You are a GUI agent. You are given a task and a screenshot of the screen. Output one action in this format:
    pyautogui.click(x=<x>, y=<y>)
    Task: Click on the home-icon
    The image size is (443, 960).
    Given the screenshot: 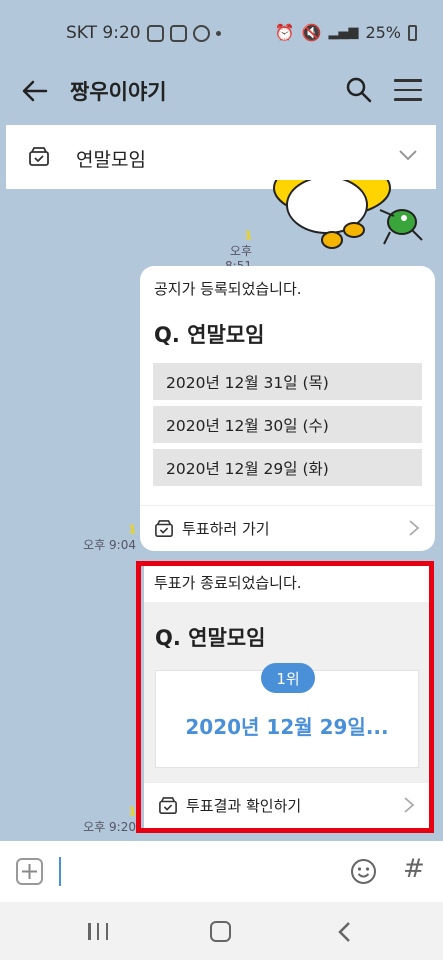 What is the action you would take?
    pyautogui.click(x=220, y=931)
    